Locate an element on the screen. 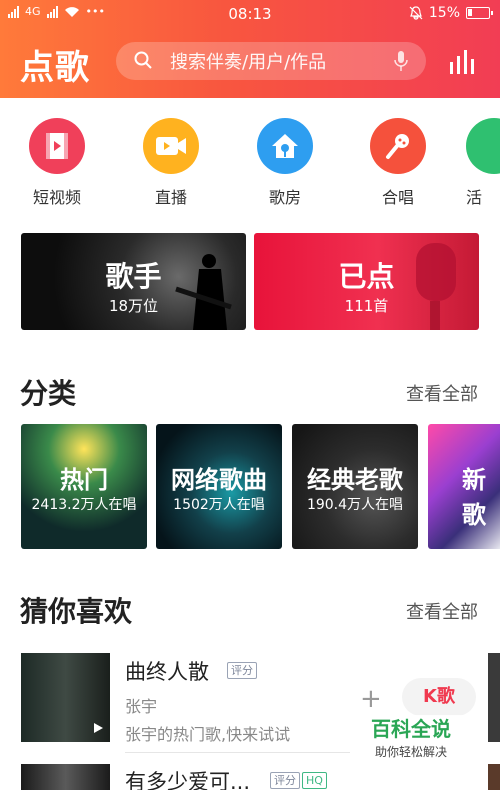  search-input: 搜索伴奏/用户/作品 is located at coordinates (271, 61).